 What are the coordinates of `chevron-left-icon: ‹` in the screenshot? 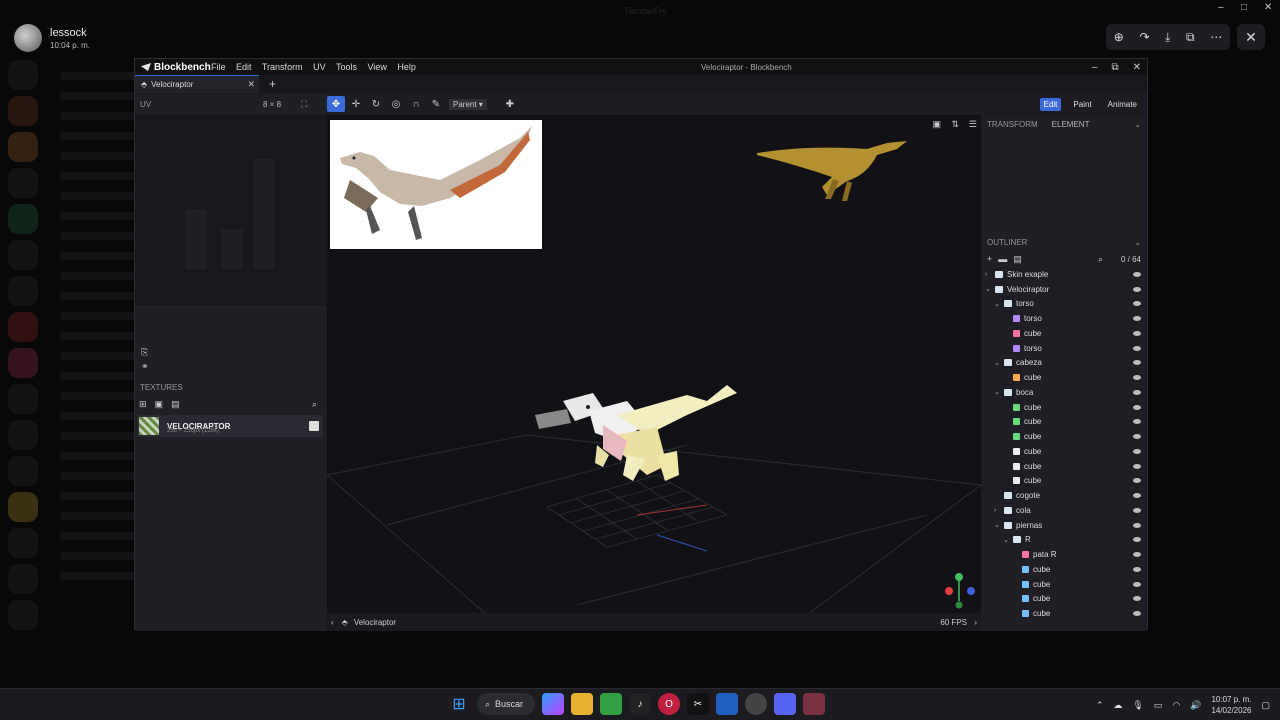 It's located at (332, 622).